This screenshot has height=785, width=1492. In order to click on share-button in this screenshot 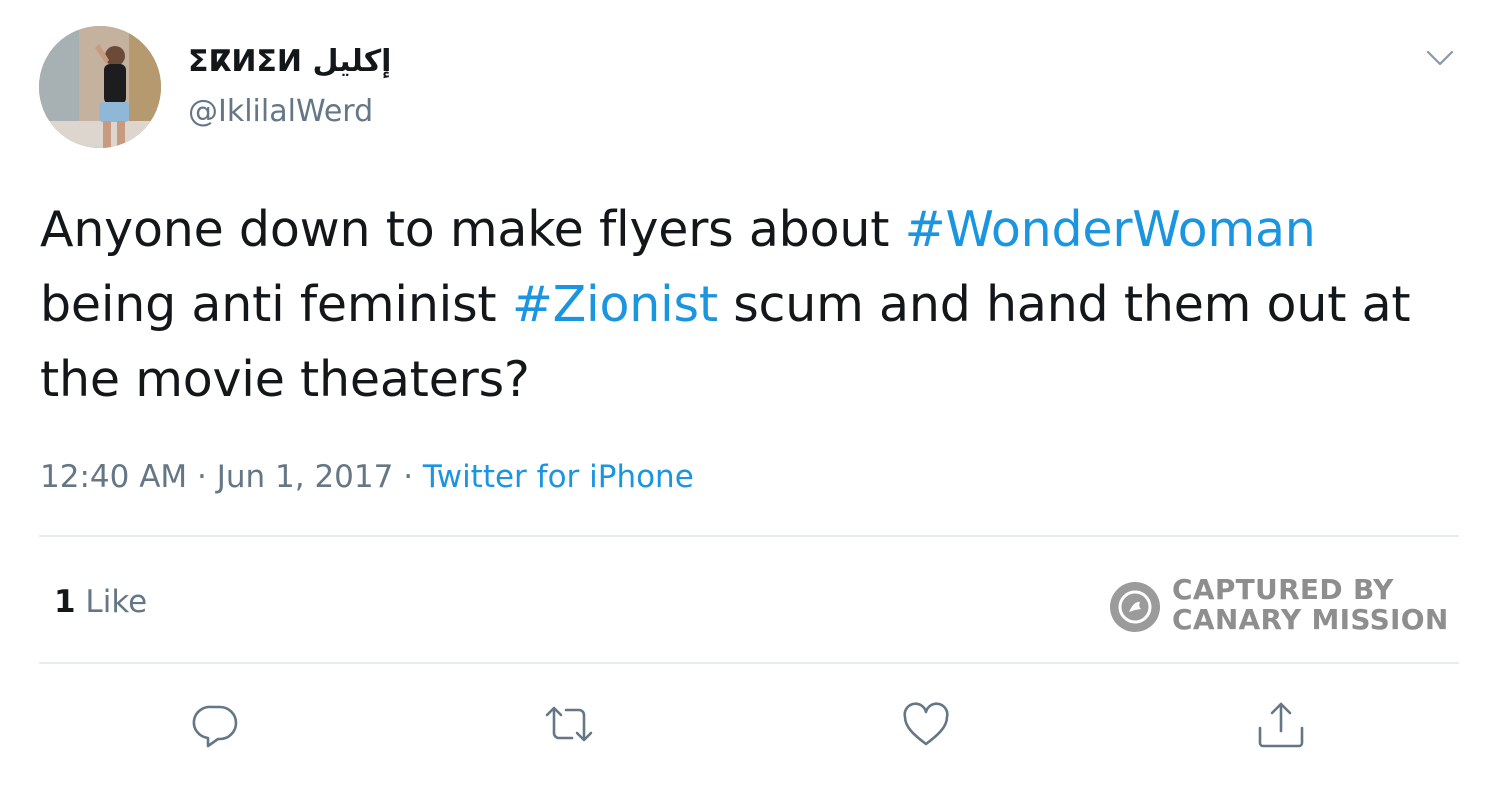, I will do `click(1281, 725)`.